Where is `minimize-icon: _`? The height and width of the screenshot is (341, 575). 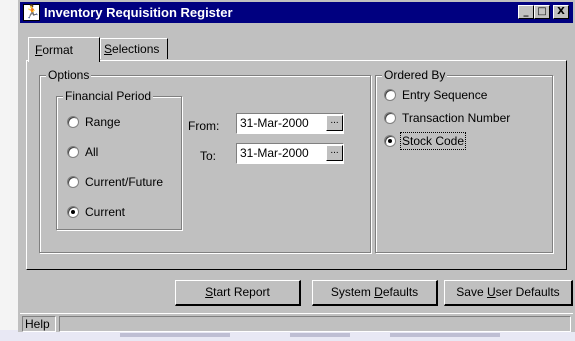 minimize-icon: _ is located at coordinates (526, 11).